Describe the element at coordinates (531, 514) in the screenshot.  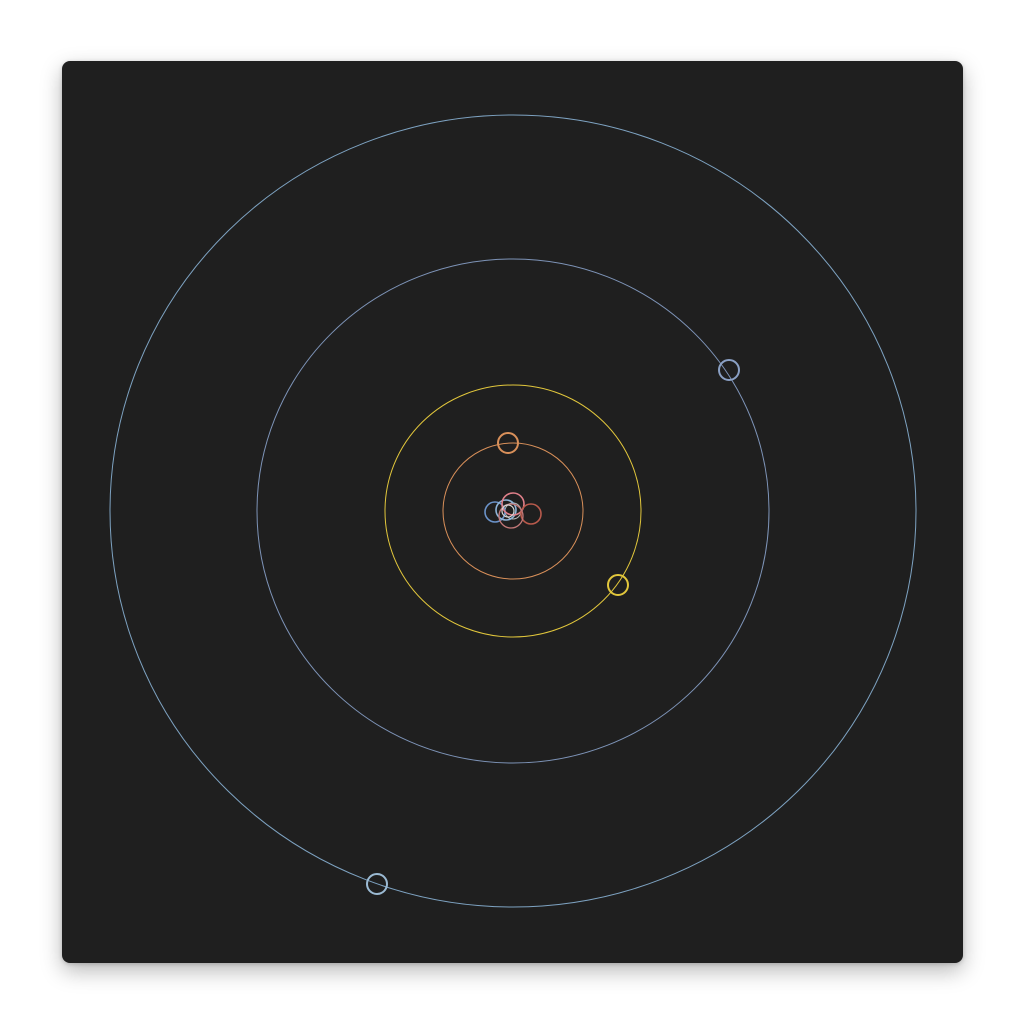
I see `central-cluster-red` at that location.